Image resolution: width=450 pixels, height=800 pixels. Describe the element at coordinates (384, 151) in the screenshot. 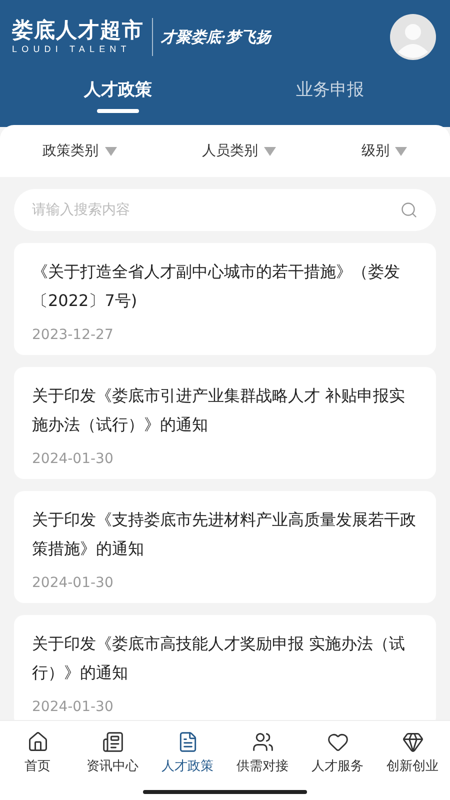

I see `filter-dropdown: 级别` at that location.